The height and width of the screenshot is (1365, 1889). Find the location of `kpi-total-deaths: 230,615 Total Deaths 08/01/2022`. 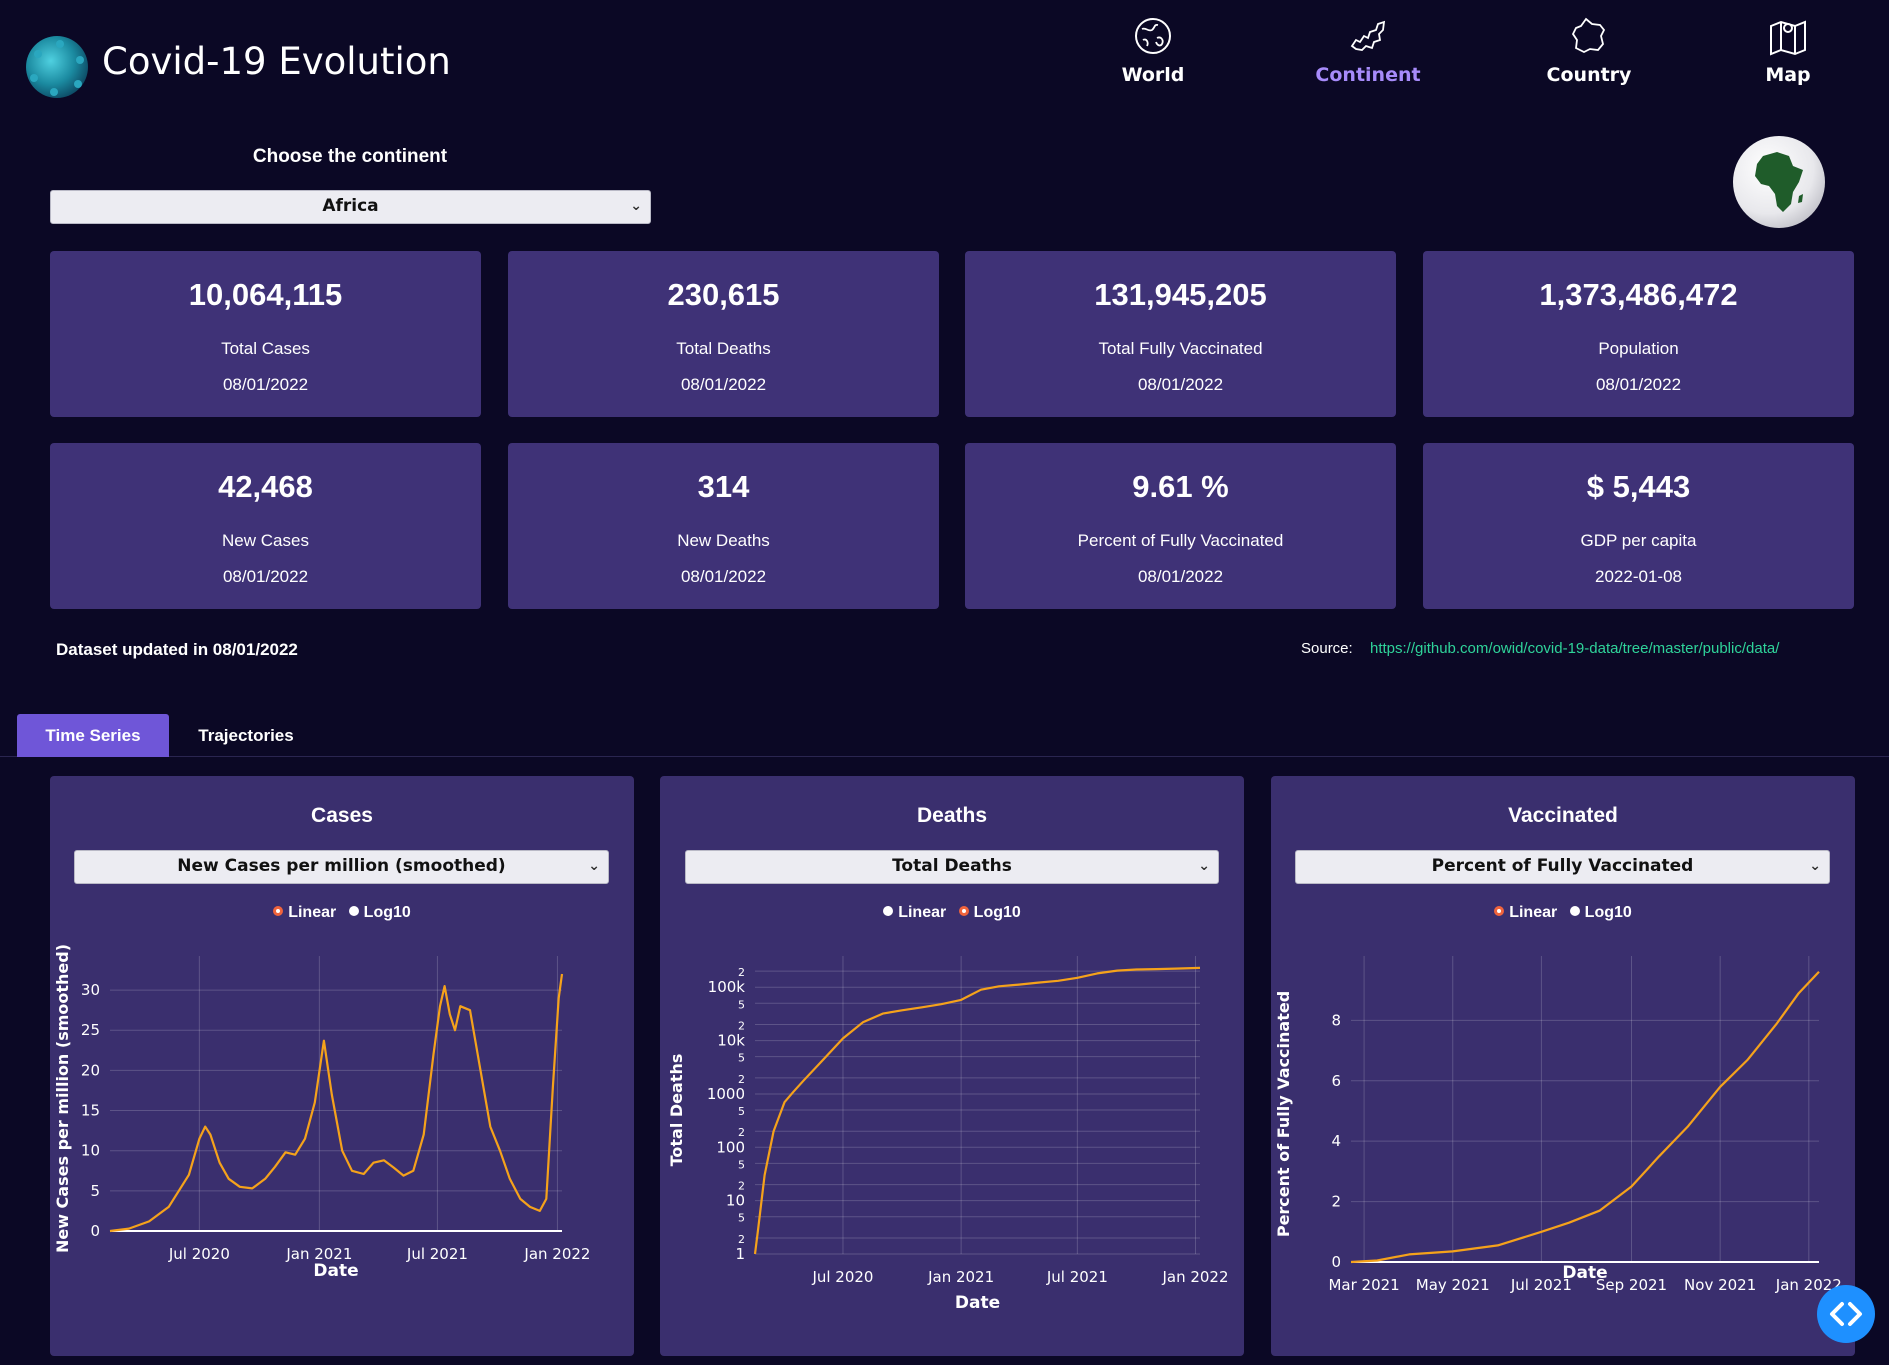

kpi-total-deaths: 230,615 Total Deaths 08/01/2022 is located at coordinates (723, 334).